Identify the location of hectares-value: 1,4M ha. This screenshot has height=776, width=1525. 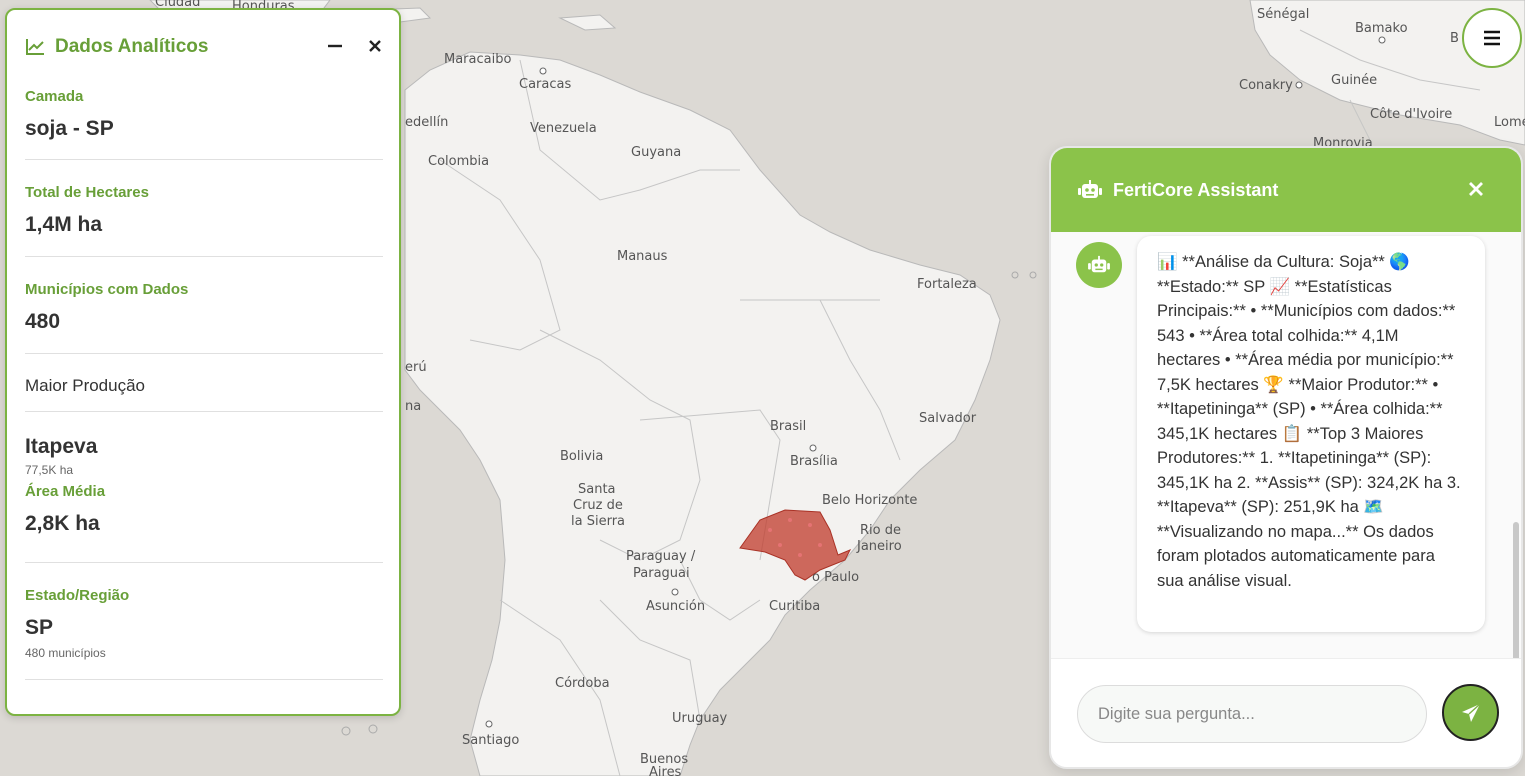
(64, 224).